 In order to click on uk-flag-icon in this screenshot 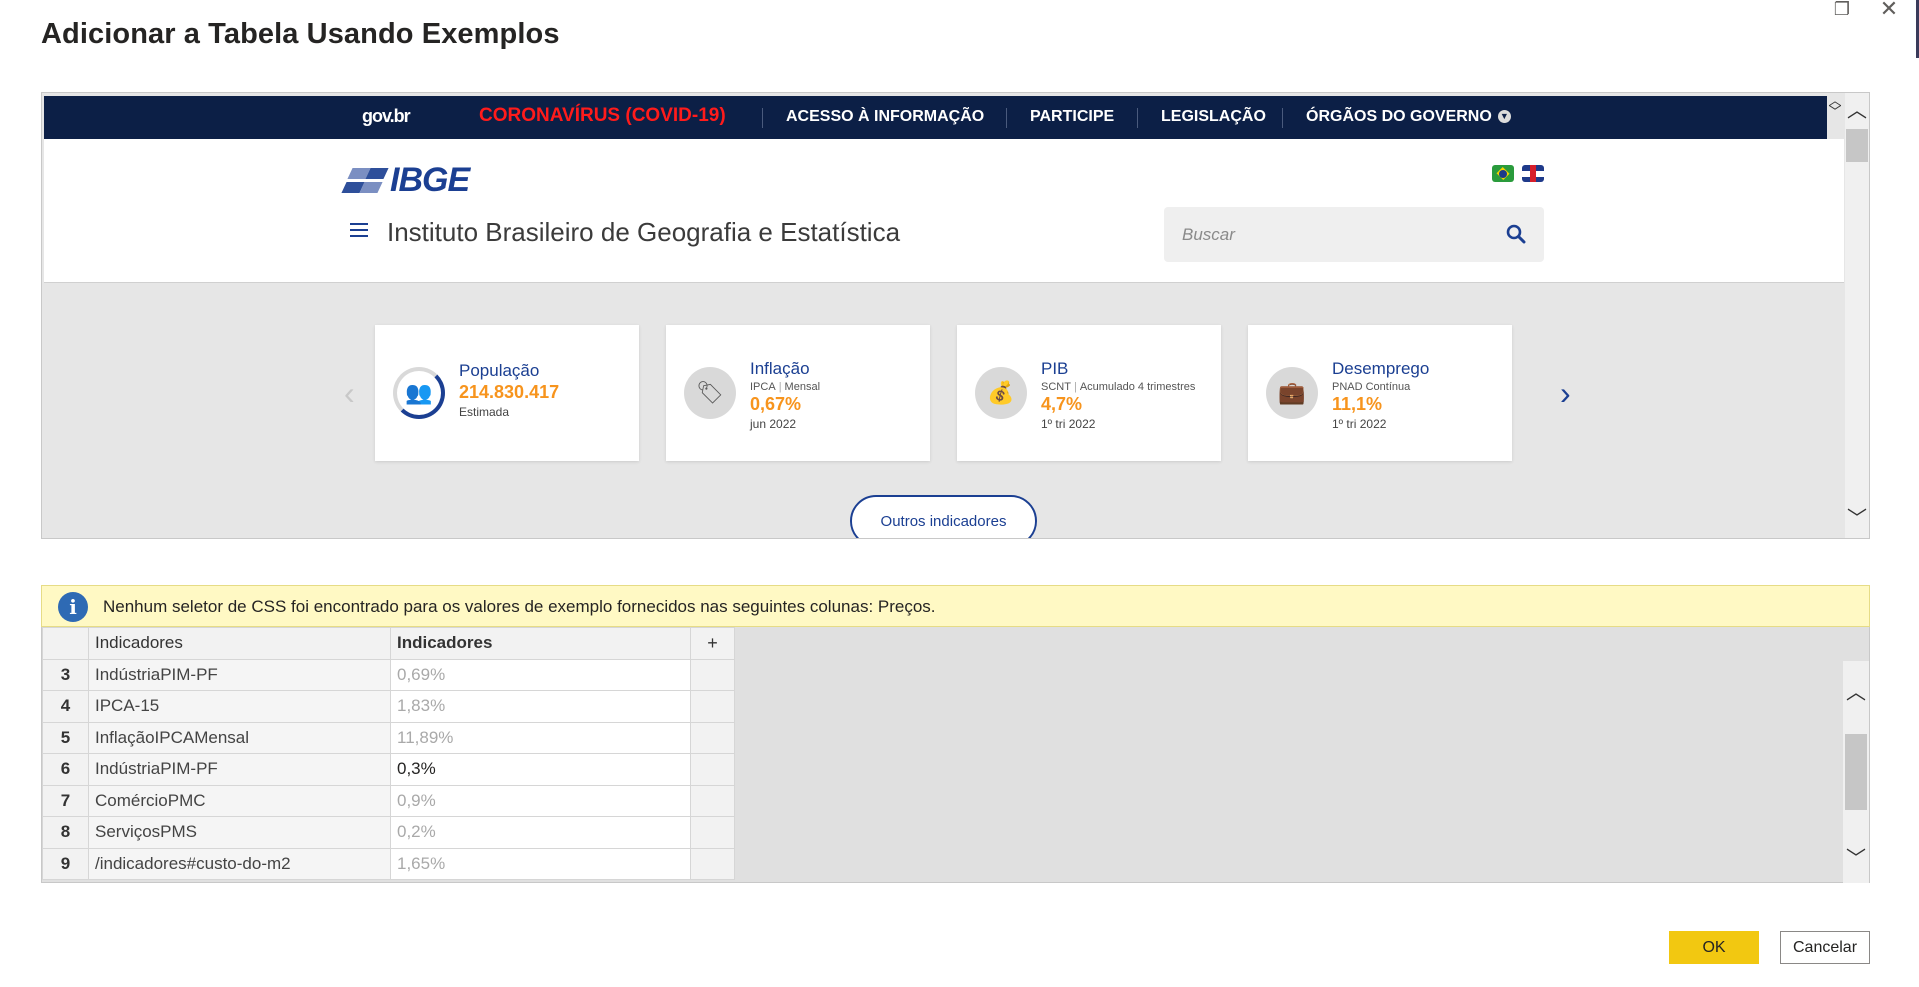, I will do `click(1533, 173)`.